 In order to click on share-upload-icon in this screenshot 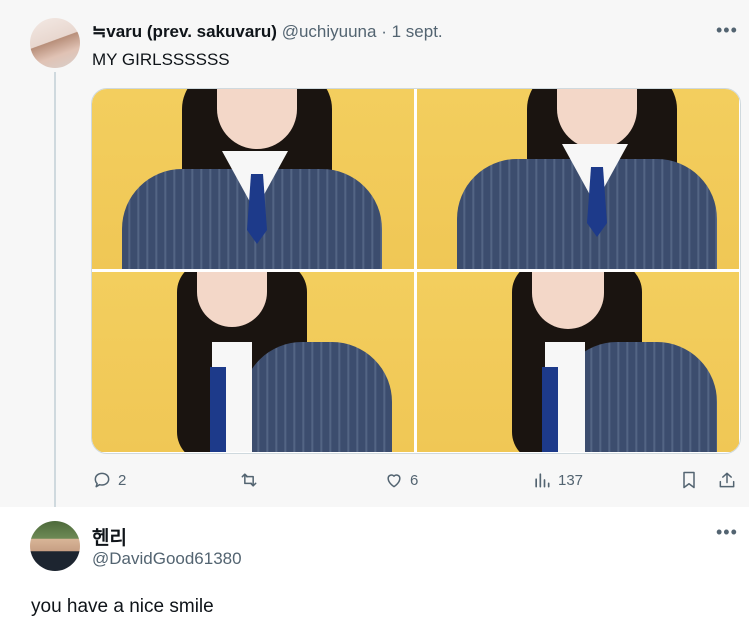, I will do `click(727, 480)`.